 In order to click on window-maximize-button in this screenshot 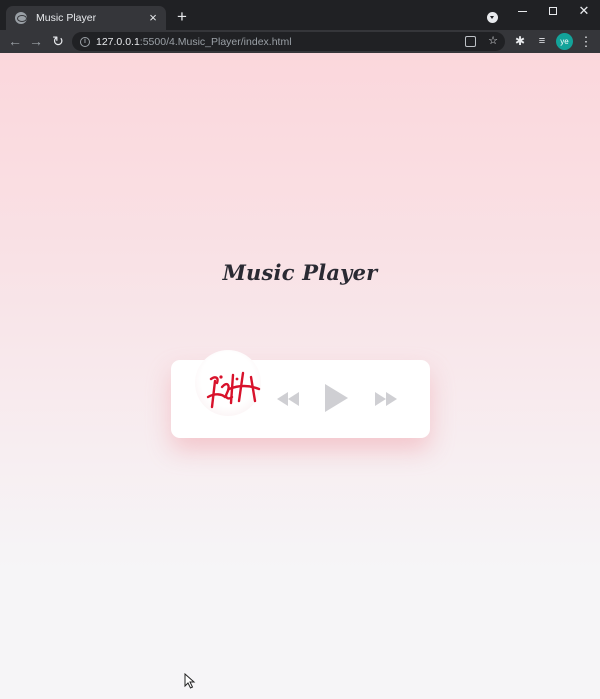, I will do `click(553, 11)`.